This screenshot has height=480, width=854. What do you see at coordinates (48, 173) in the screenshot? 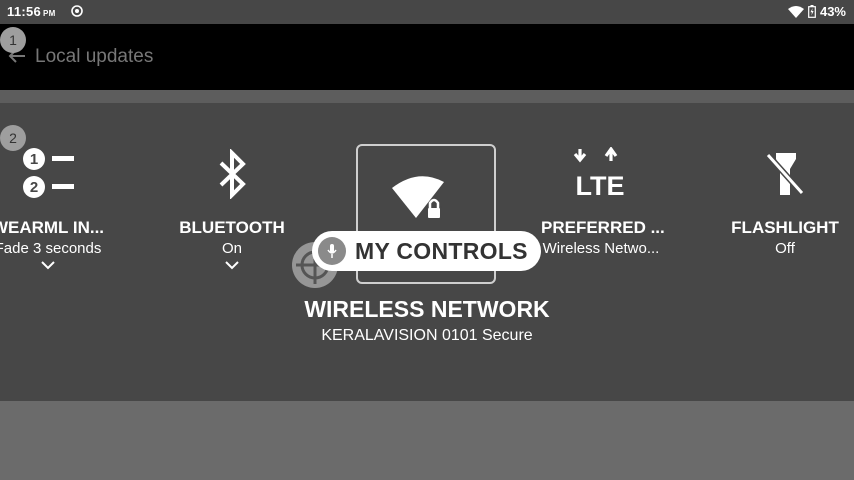
I see `numbered-list-icon: 1 2` at bounding box center [48, 173].